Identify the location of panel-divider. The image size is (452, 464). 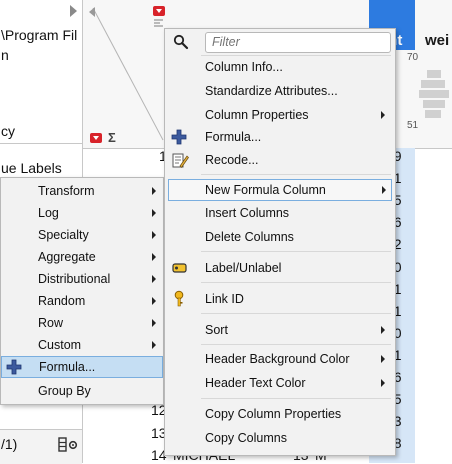
(41, 143).